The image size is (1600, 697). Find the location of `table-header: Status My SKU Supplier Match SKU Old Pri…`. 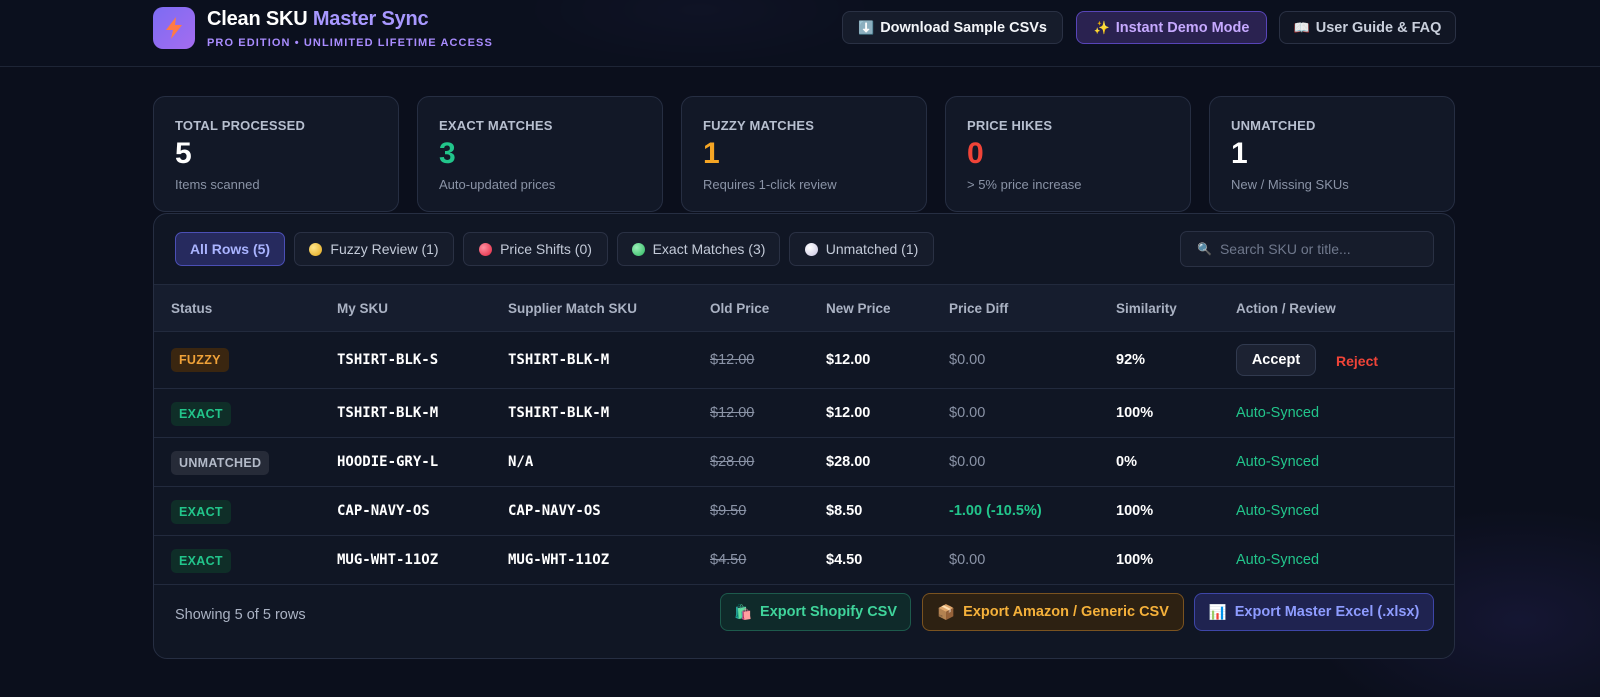

table-header: Status My SKU Supplier Match SKU Old Pri… is located at coordinates (804, 308).